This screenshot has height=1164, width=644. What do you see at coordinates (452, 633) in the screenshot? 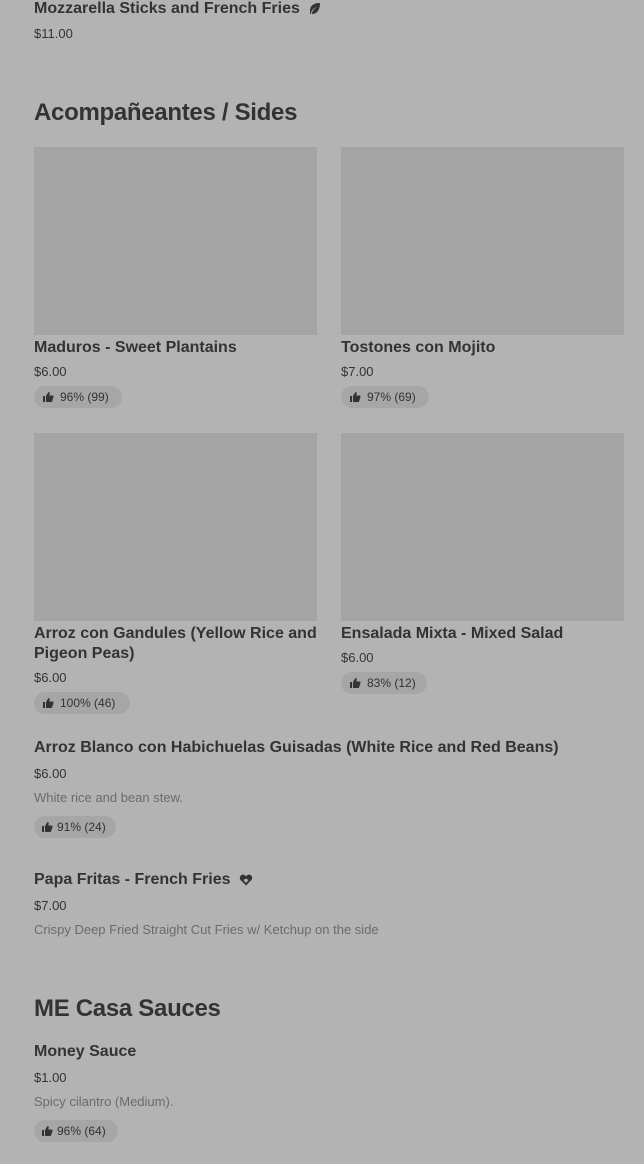
I see `item-title: Ensalada Mixta - Mixed Salad` at bounding box center [452, 633].